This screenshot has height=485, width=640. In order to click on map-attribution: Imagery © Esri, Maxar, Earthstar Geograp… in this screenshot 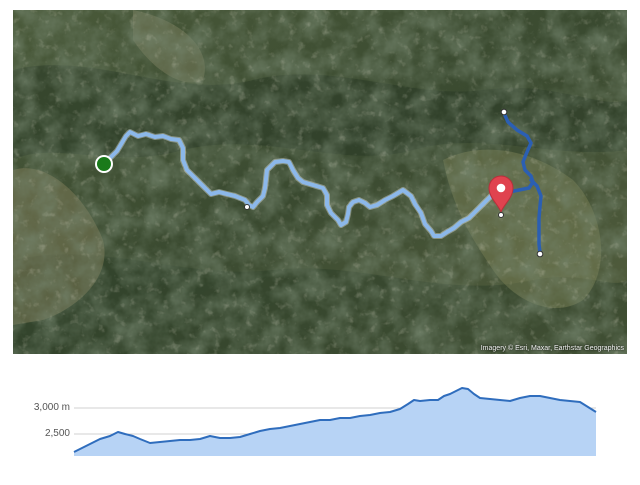, I will do `click(552, 348)`.